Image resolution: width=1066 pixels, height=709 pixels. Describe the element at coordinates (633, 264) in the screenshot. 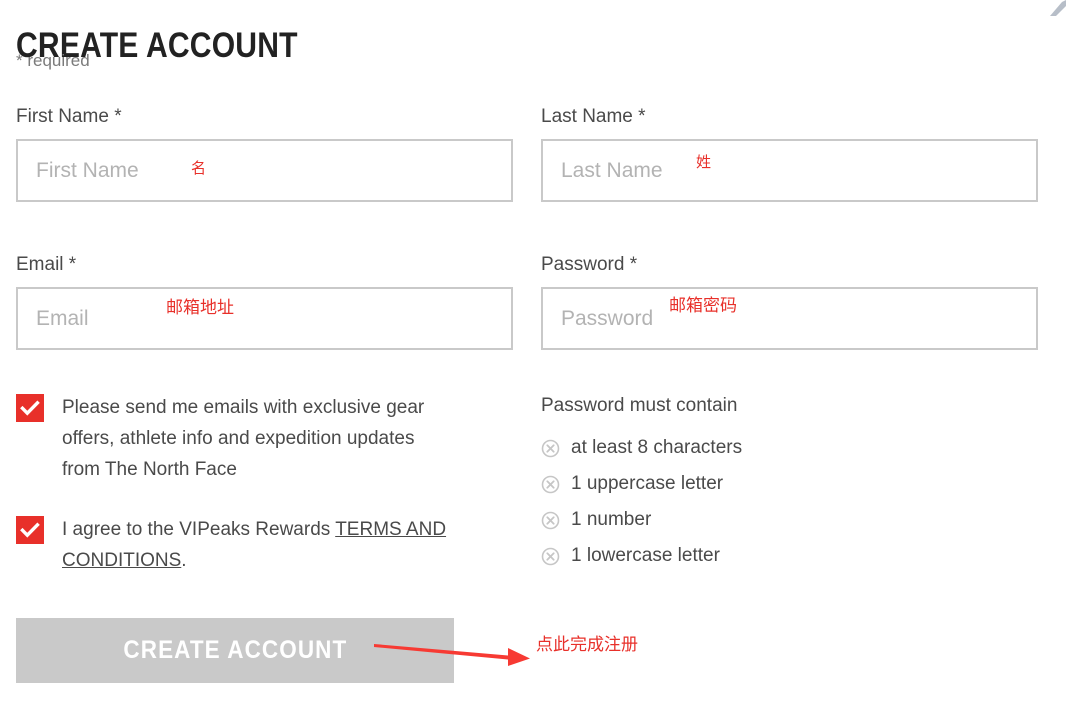

I see `password-required-marker: *` at that location.